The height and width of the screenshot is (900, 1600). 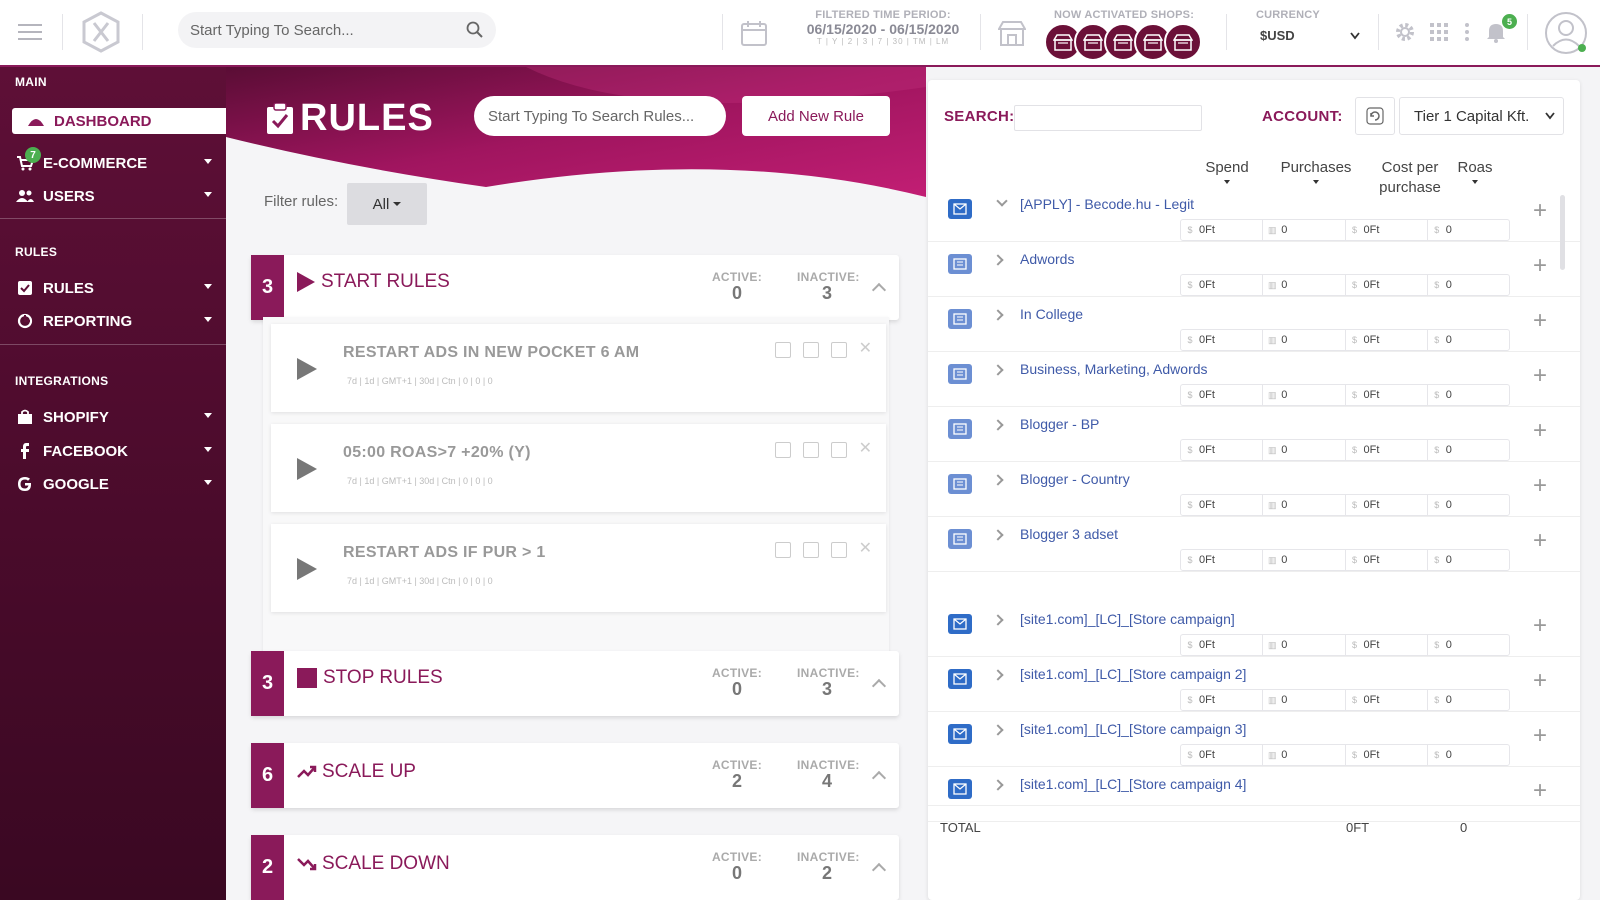 What do you see at coordinates (119, 121) in the screenshot?
I see `sidebar-item-dashboard: DASHBOARD` at bounding box center [119, 121].